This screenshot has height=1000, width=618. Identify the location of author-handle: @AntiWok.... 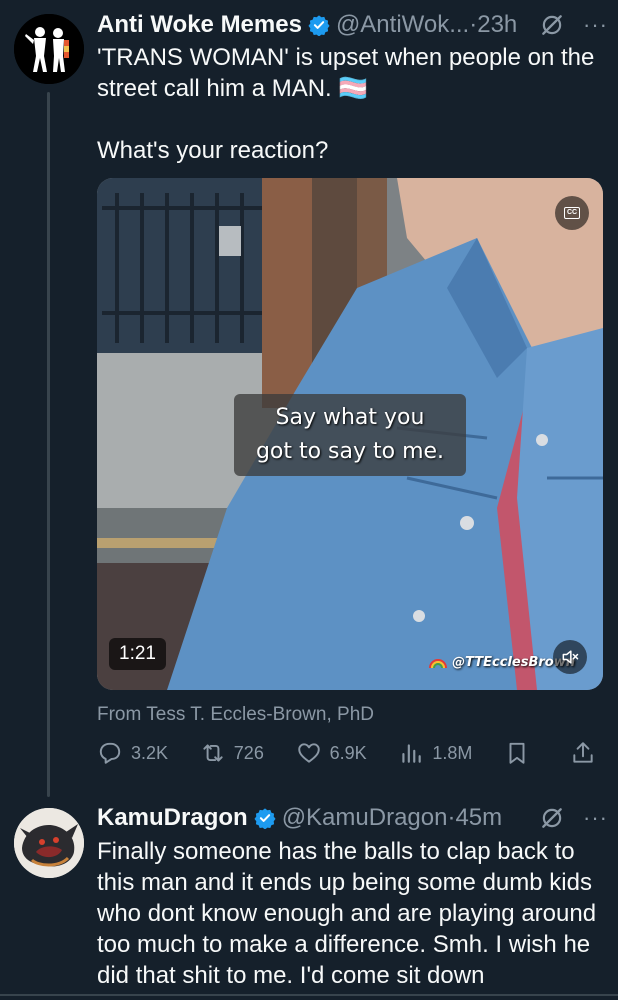
(402, 25).